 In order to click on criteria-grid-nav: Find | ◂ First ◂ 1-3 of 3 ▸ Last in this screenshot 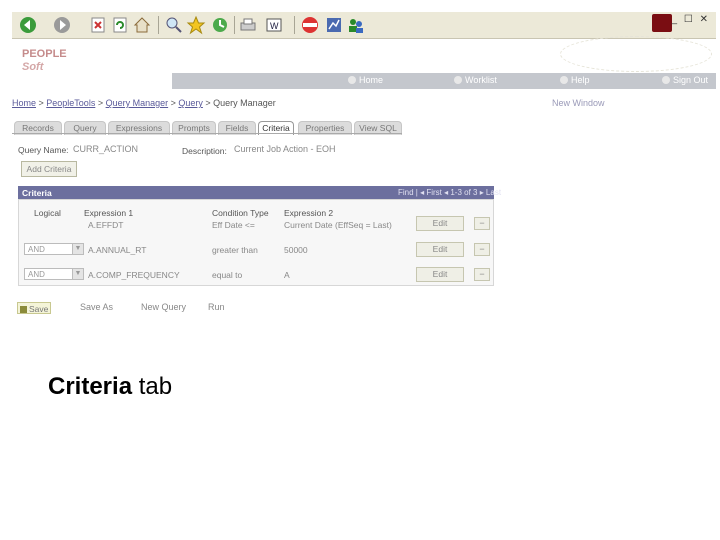, I will do `click(449, 192)`.